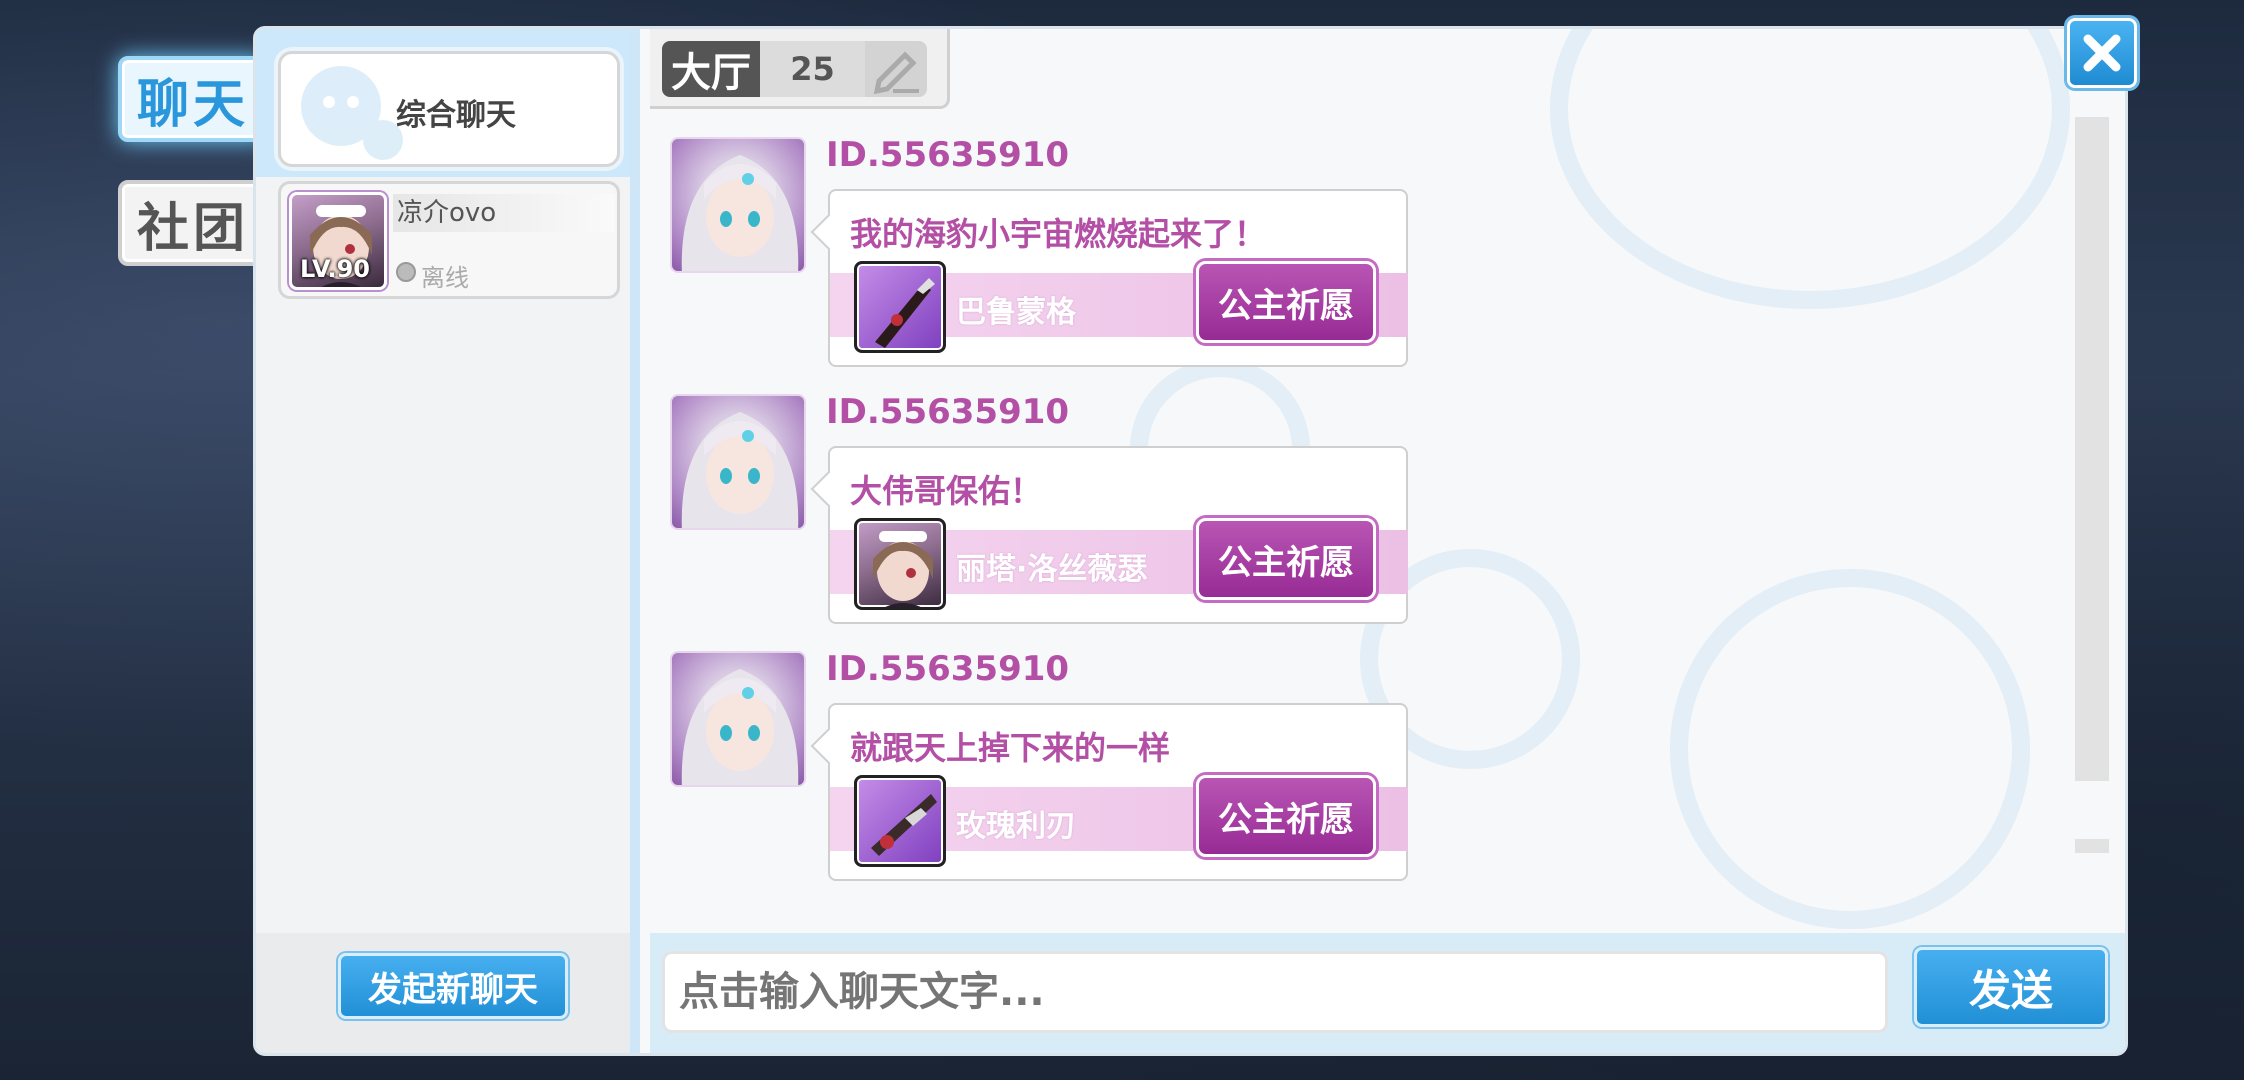 Image resolution: width=2244 pixels, height=1080 pixels. Describe the element at coordinates (2092, 846) in the screenshot. I see `scrollbar-end` at that location.